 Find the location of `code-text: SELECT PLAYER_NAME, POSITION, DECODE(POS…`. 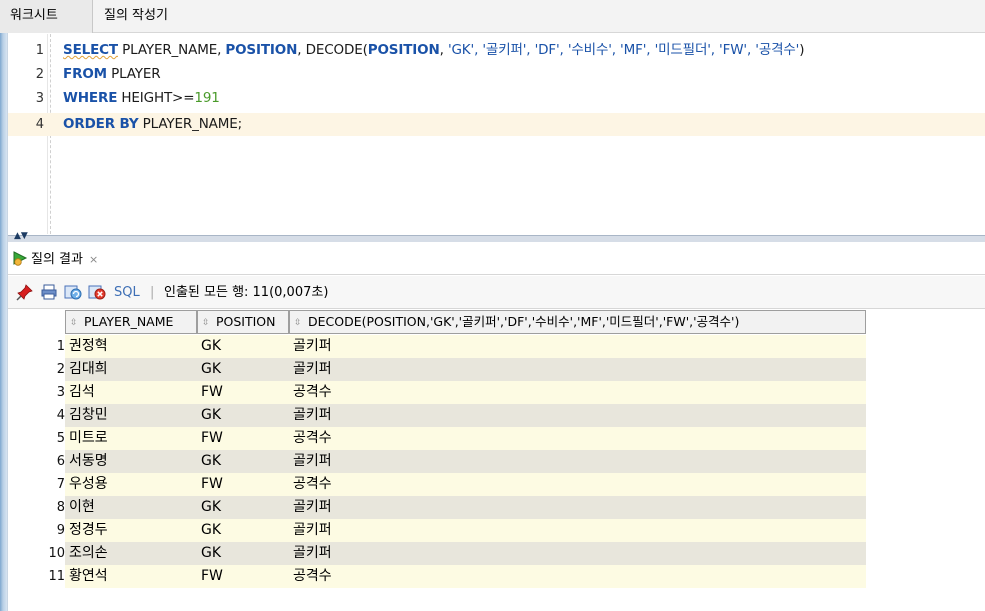

code-text: SELECT PLAYER_NAME, POSITION, DECODE(POS… is located at coordinates (433, 50).